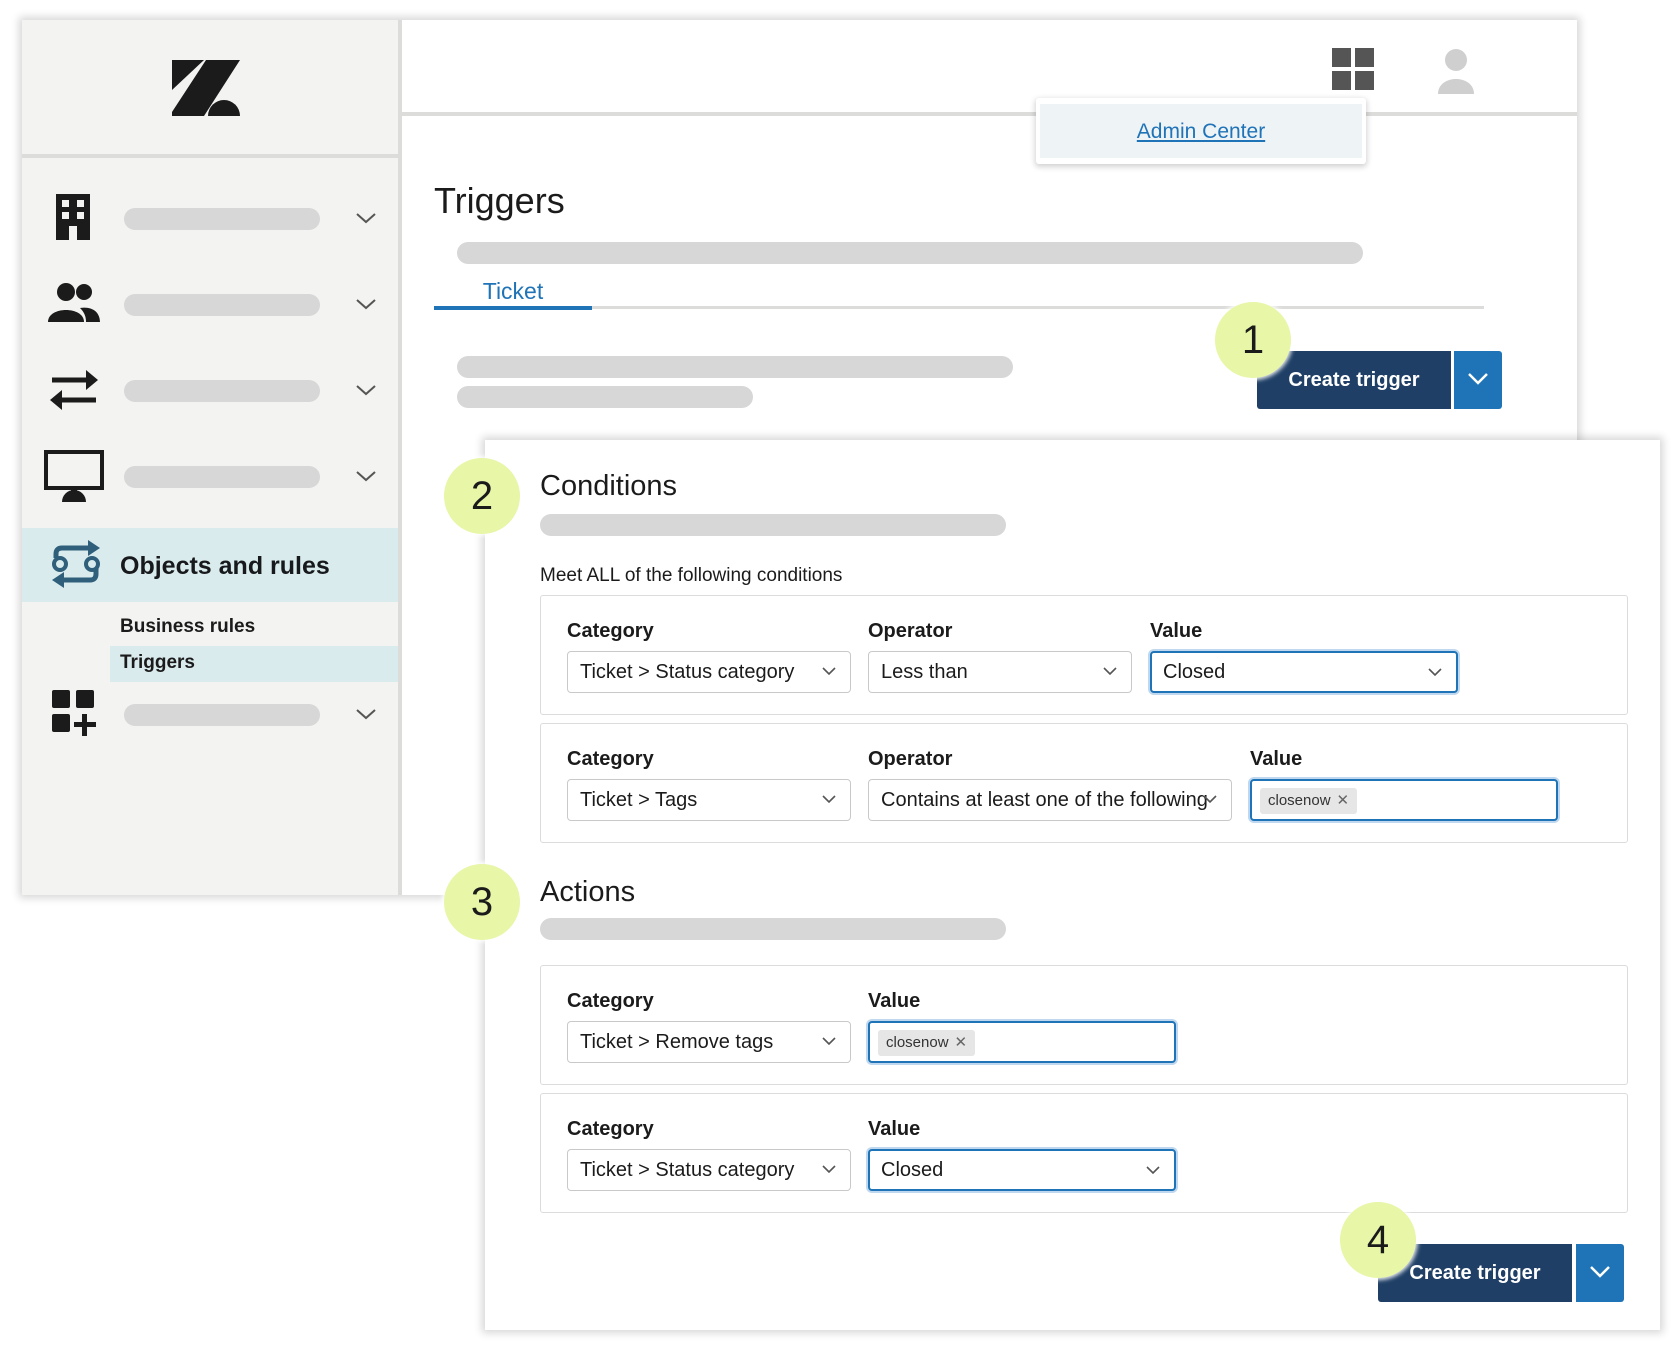 This screenshot has height=1350, width=1680. Describe the element at coordinates (588, 892) in the screenshot. I see `actions-title: Actions` at that location.